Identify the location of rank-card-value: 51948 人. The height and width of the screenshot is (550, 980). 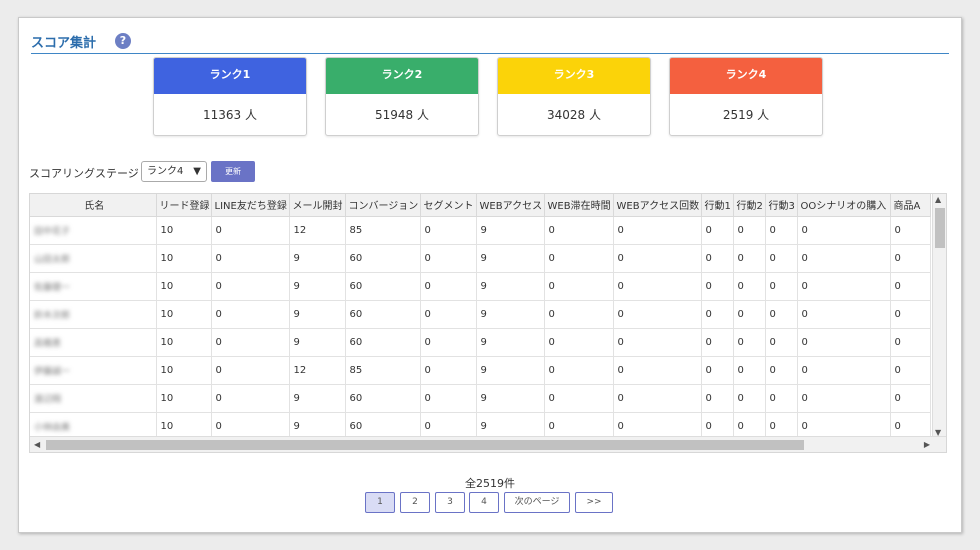
(402, 115).